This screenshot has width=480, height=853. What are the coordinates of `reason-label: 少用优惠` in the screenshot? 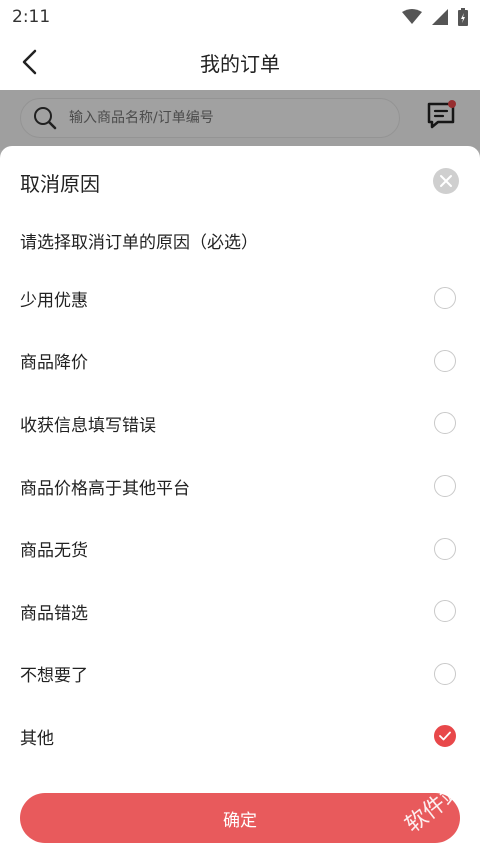 It's located at (54, 300).